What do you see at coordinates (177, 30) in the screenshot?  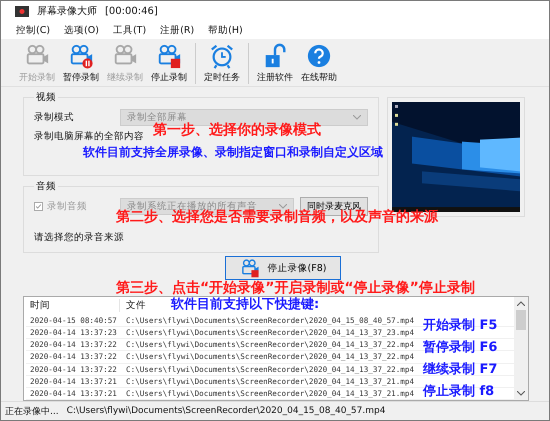 I see `menu-item: 注册(R)` at bounding box center [177, 30].